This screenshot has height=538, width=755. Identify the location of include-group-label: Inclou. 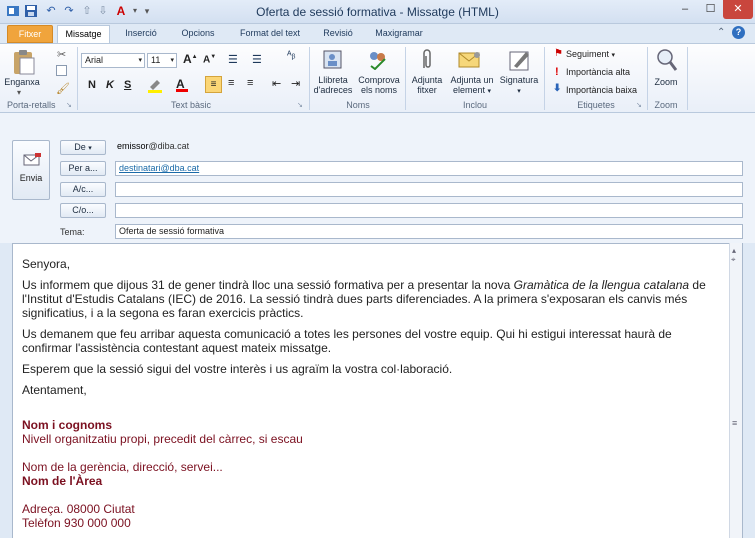
(475, 105).